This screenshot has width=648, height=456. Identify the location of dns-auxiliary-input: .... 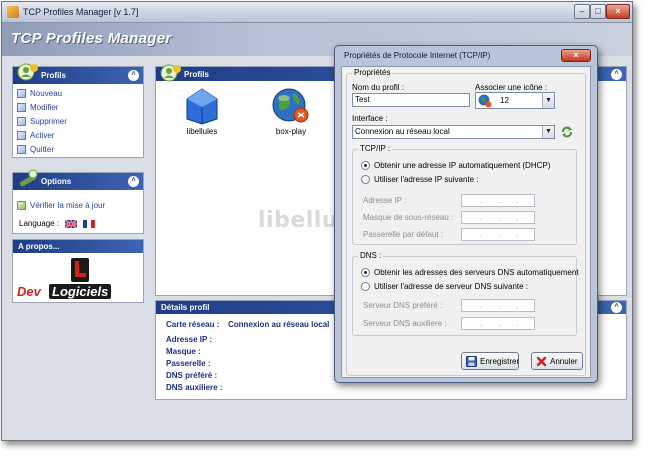
(498, 323).